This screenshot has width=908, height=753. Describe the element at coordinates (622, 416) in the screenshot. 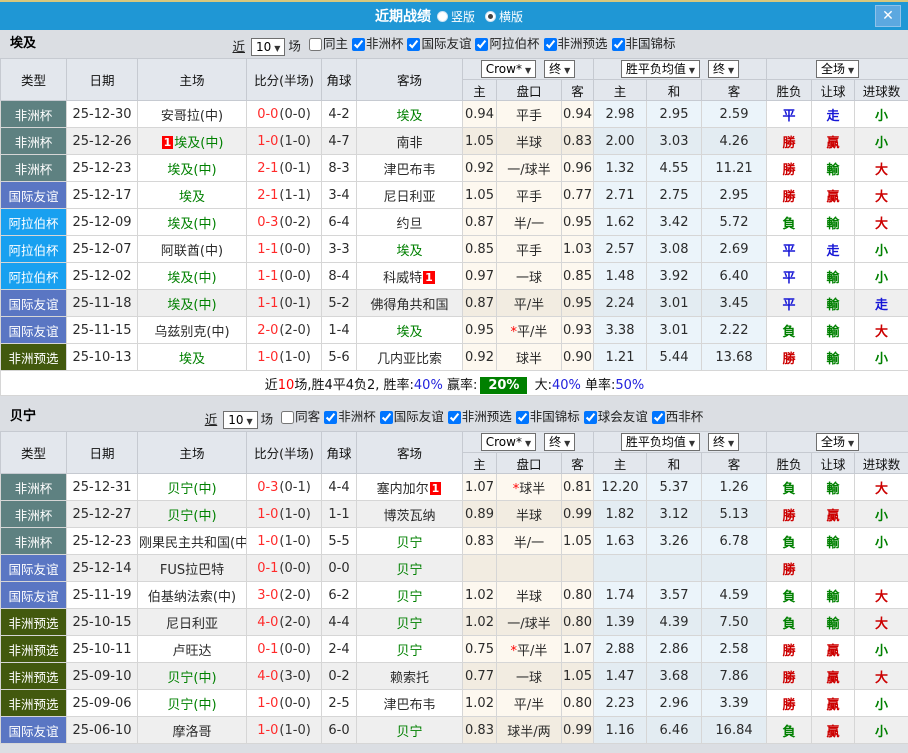

I see `filter-label: 球会友谊` at that location.